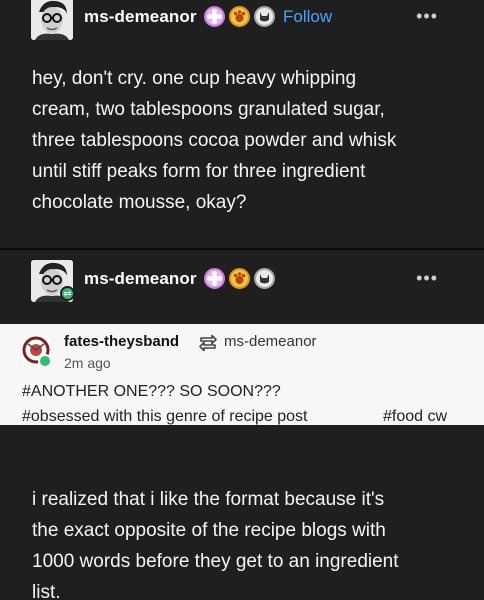 The width and height of the screenshot is (484, 600). I want to click on reblog-icon, so click(208, 345).